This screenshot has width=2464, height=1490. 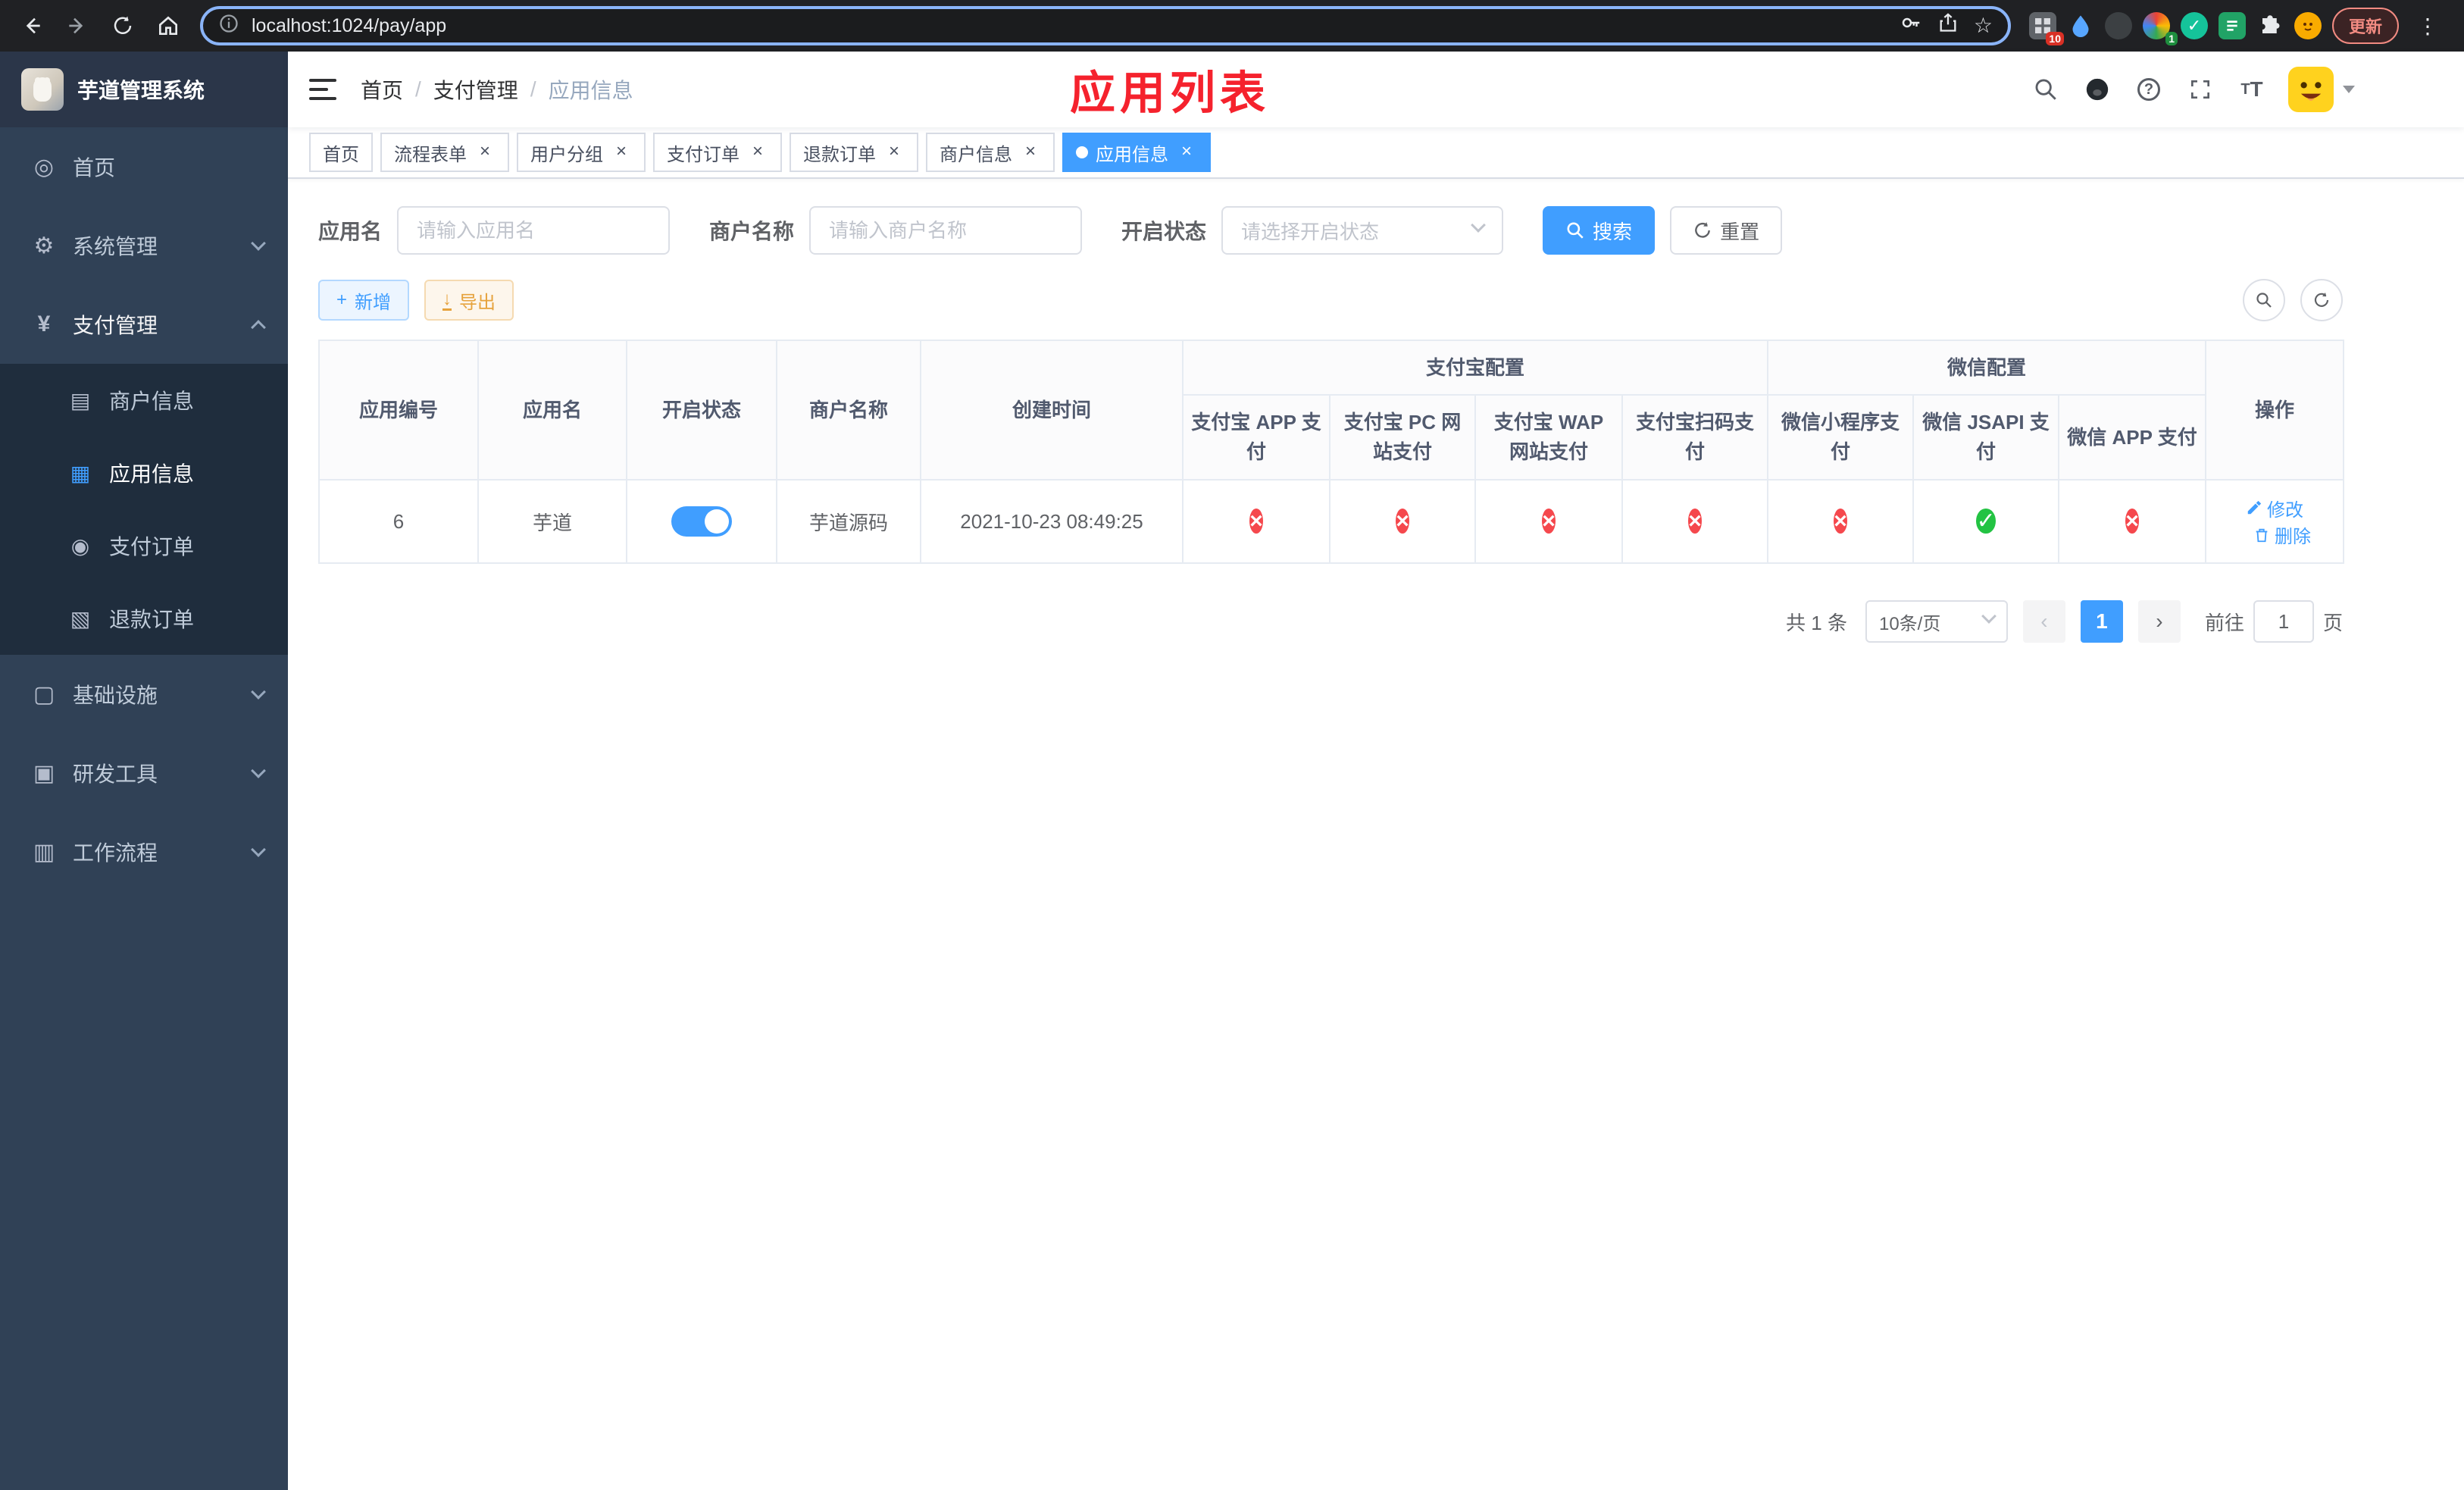 I want to click on col-header-created: 创建时间, so click(x=1052, y=410).